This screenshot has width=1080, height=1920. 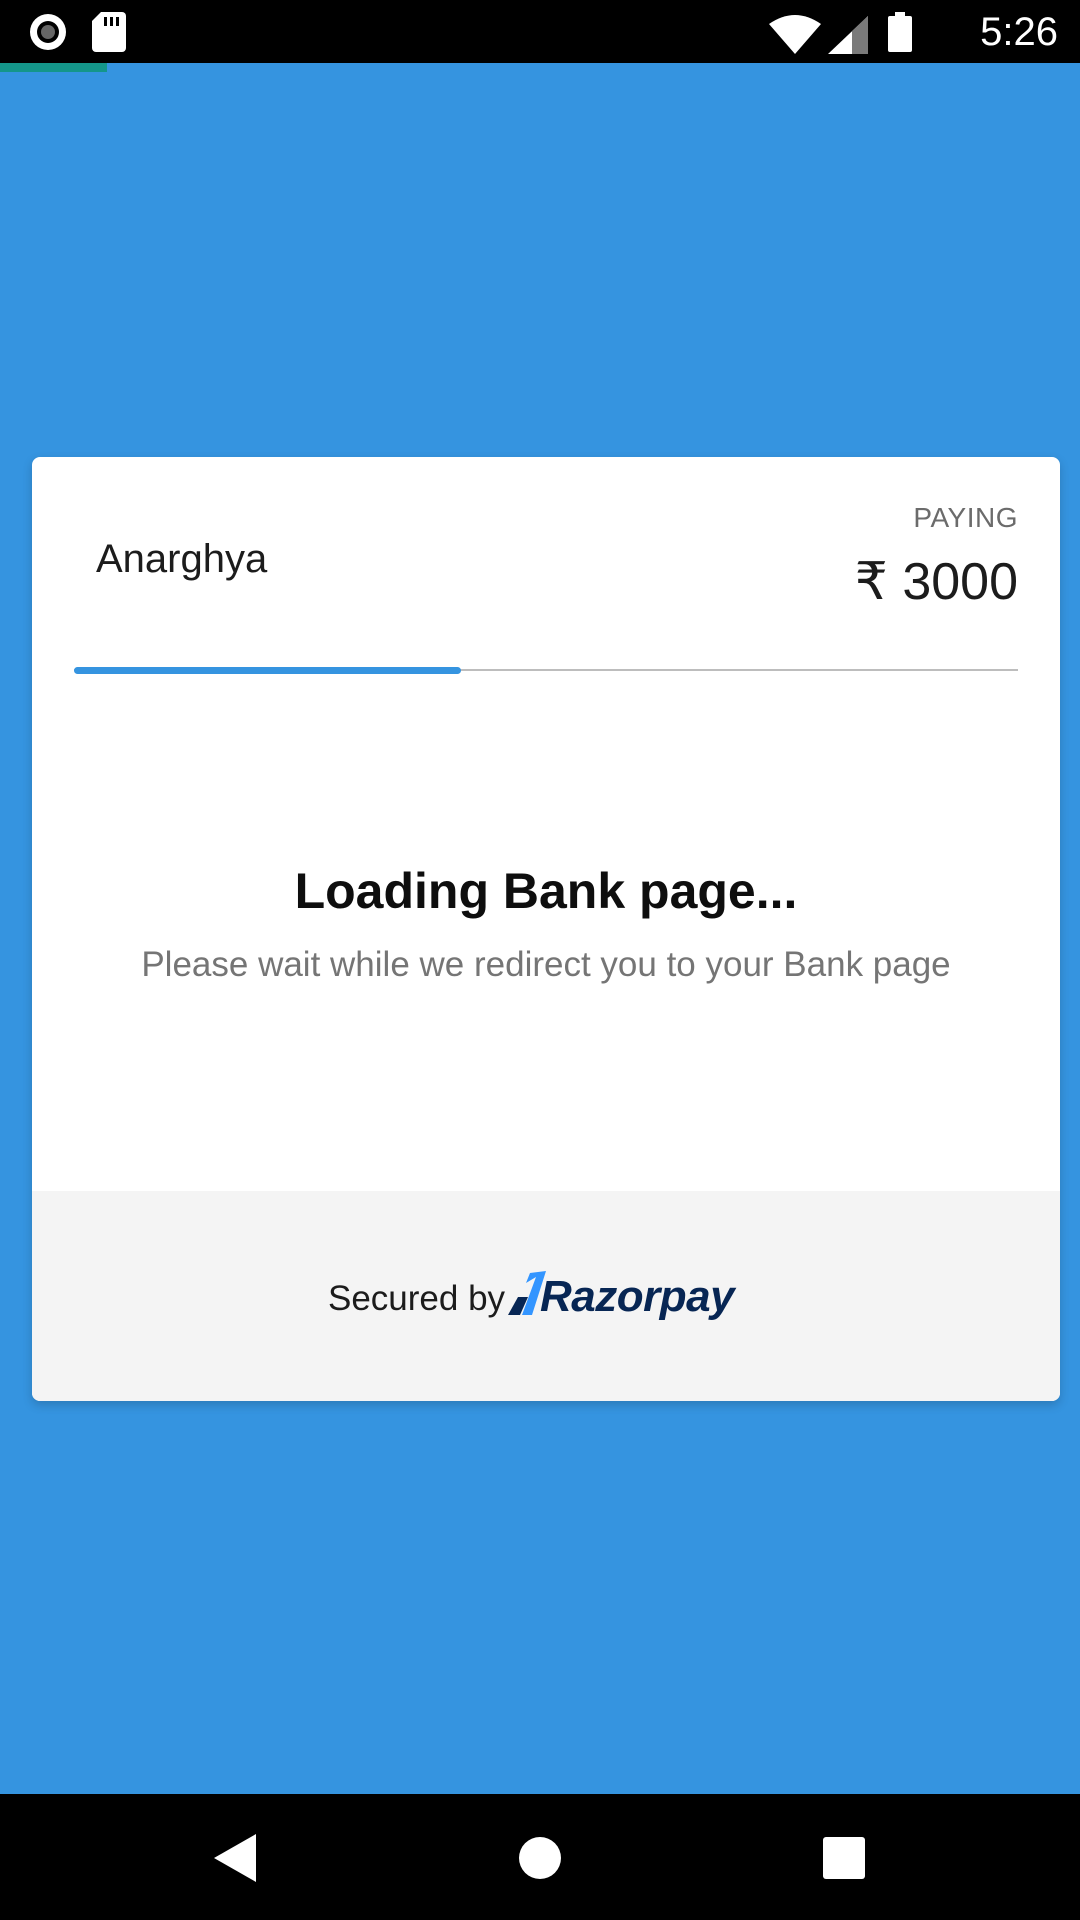 I want to click on navigation-bar, so click(x=540, y=1857).